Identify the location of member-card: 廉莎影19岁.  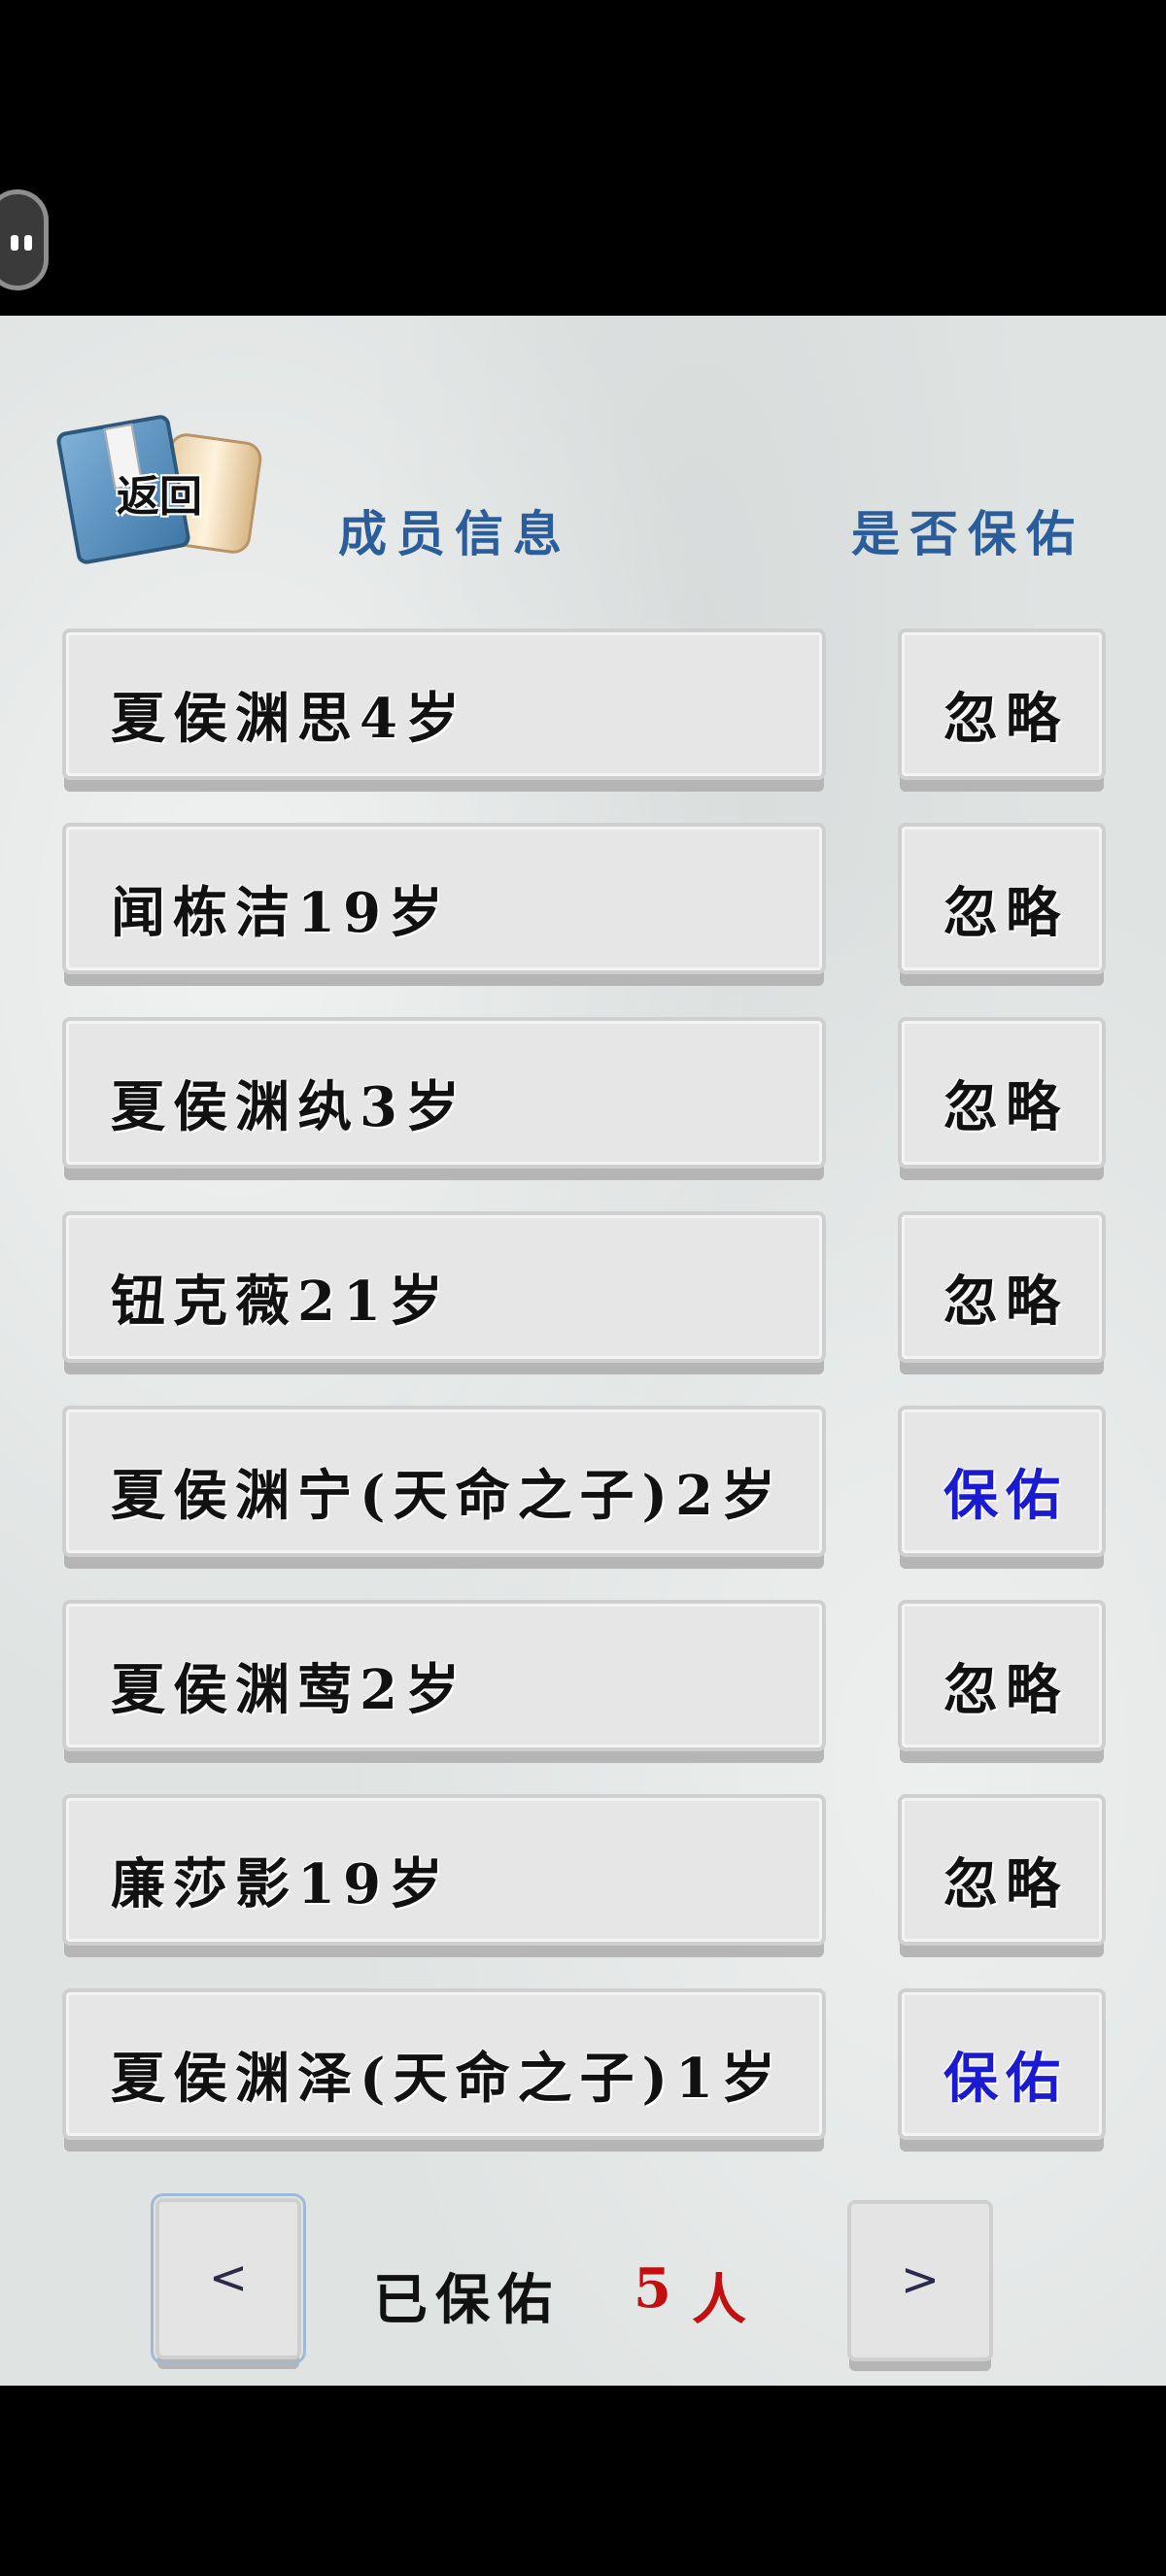
(444, 1870).